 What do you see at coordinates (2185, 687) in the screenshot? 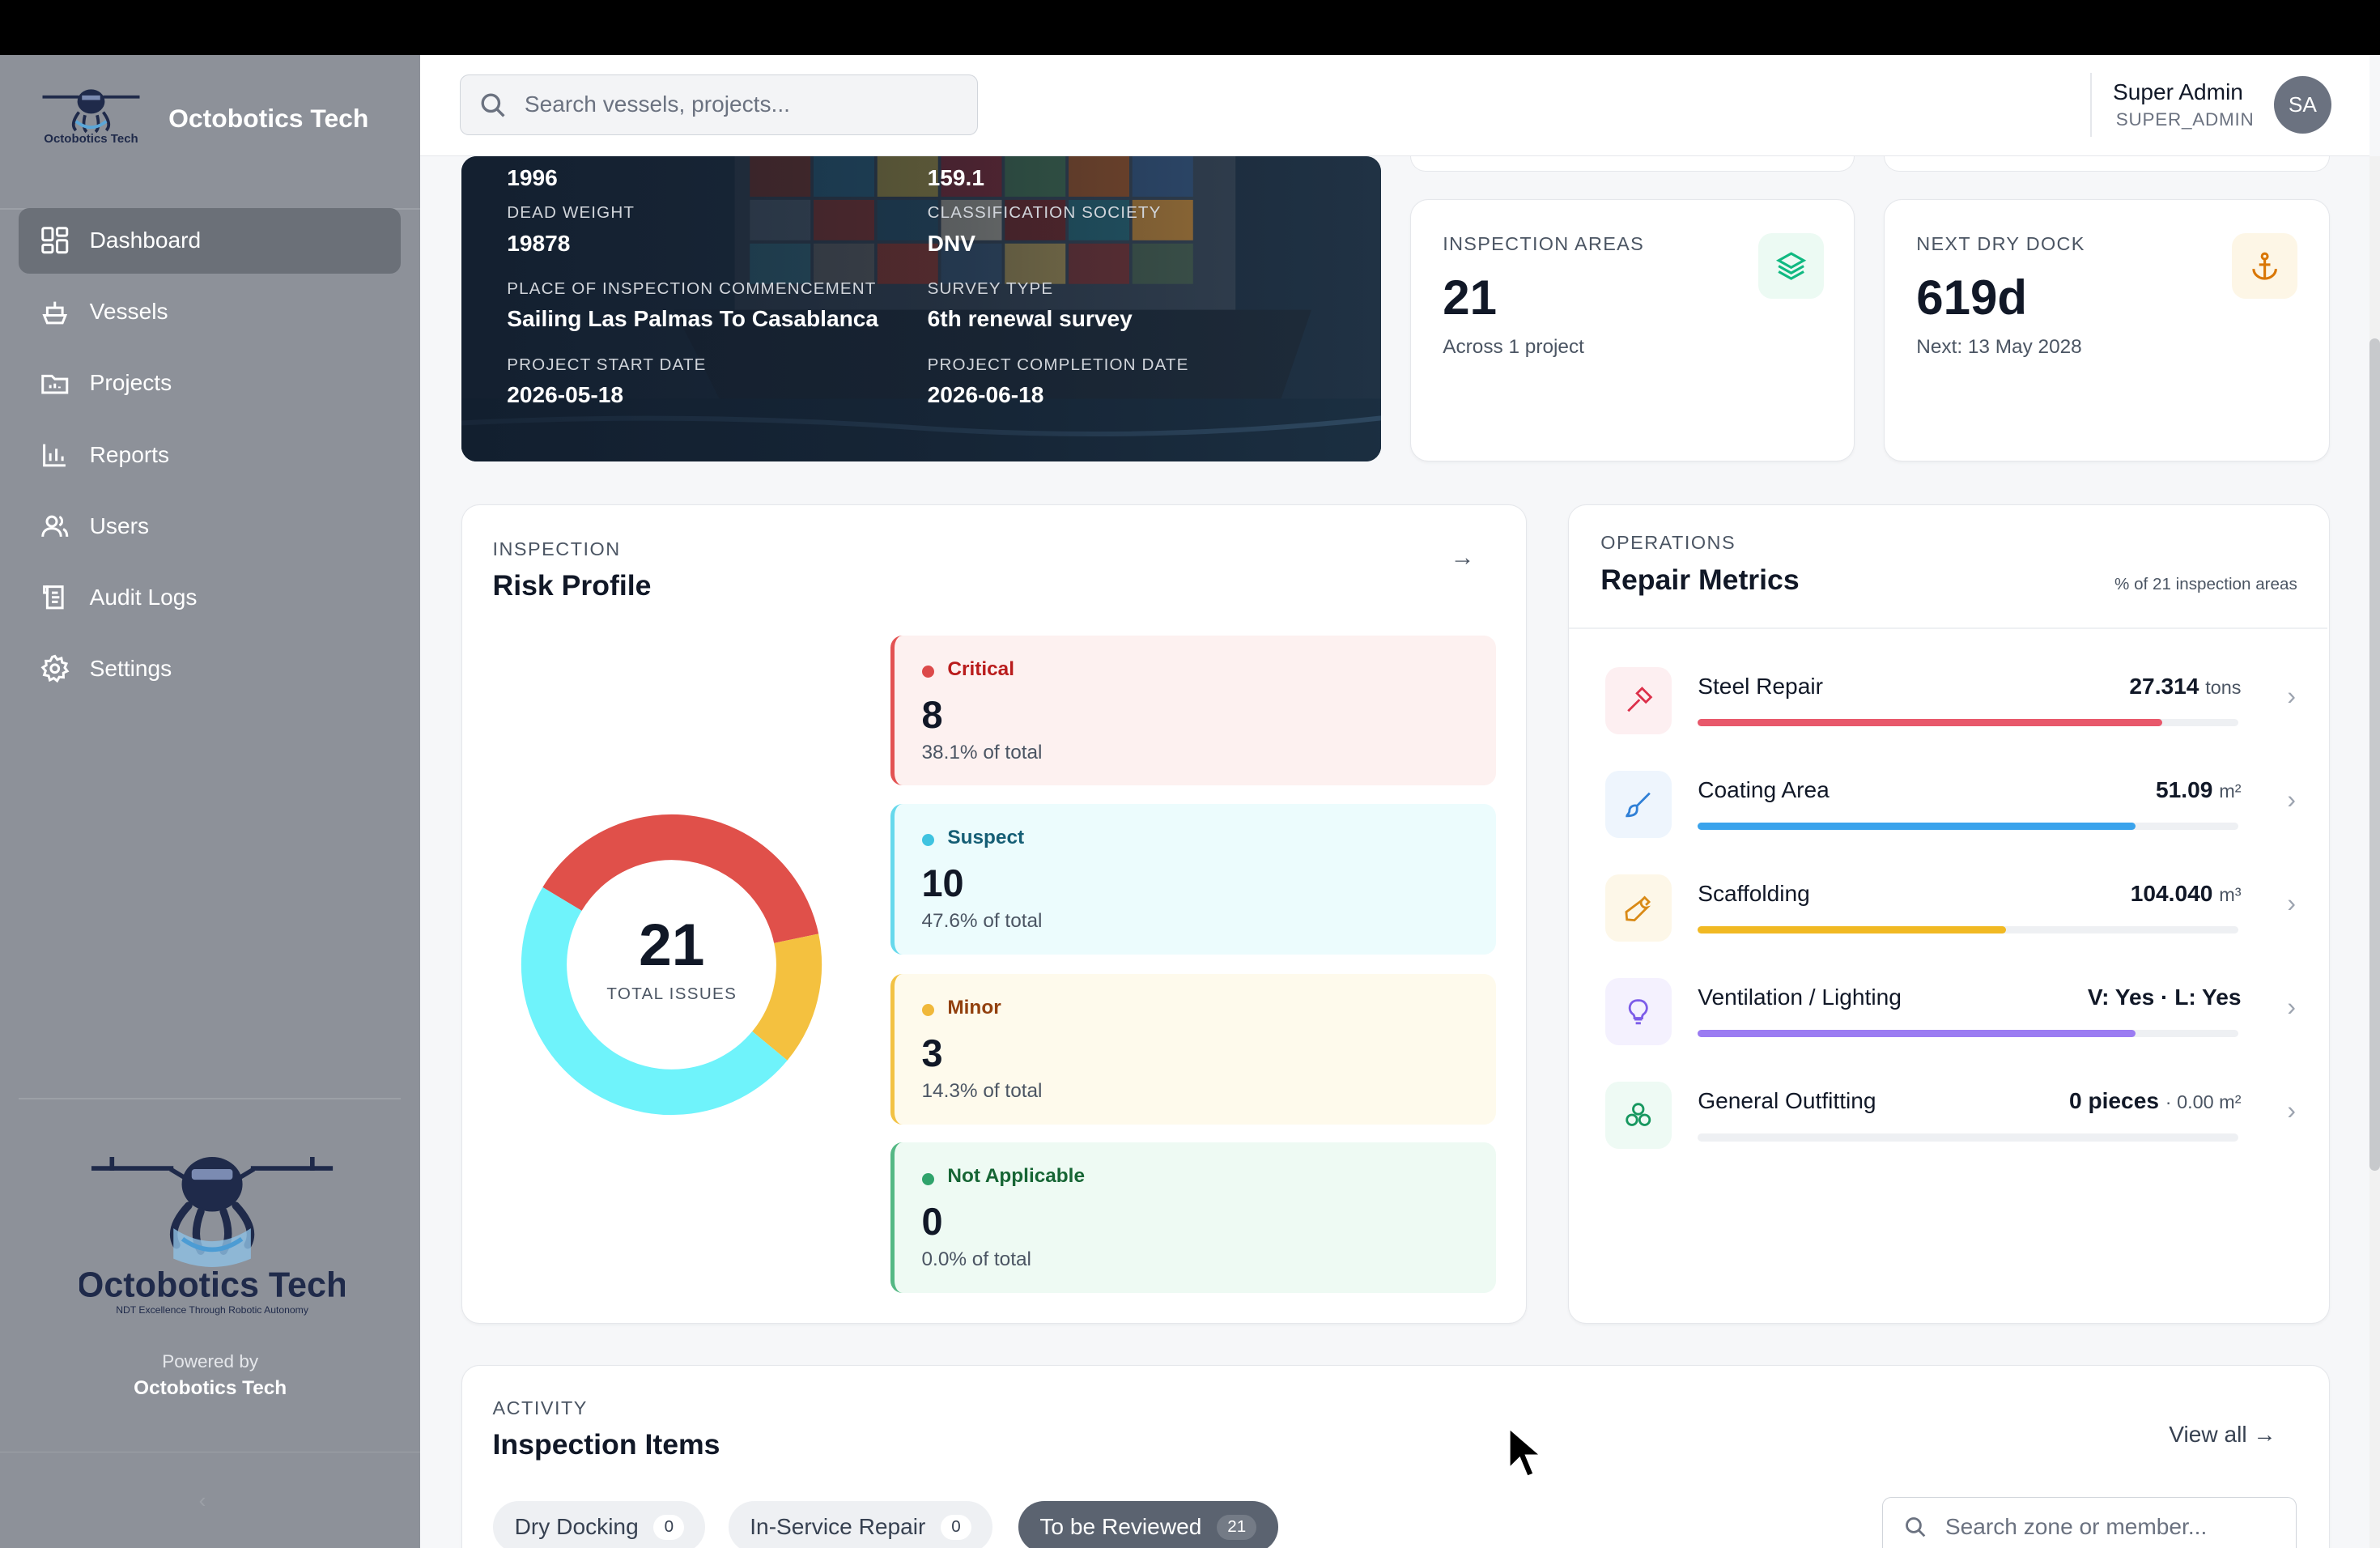
I see `repair-value: 27.314 tons` at bounding box center [2185, 687].